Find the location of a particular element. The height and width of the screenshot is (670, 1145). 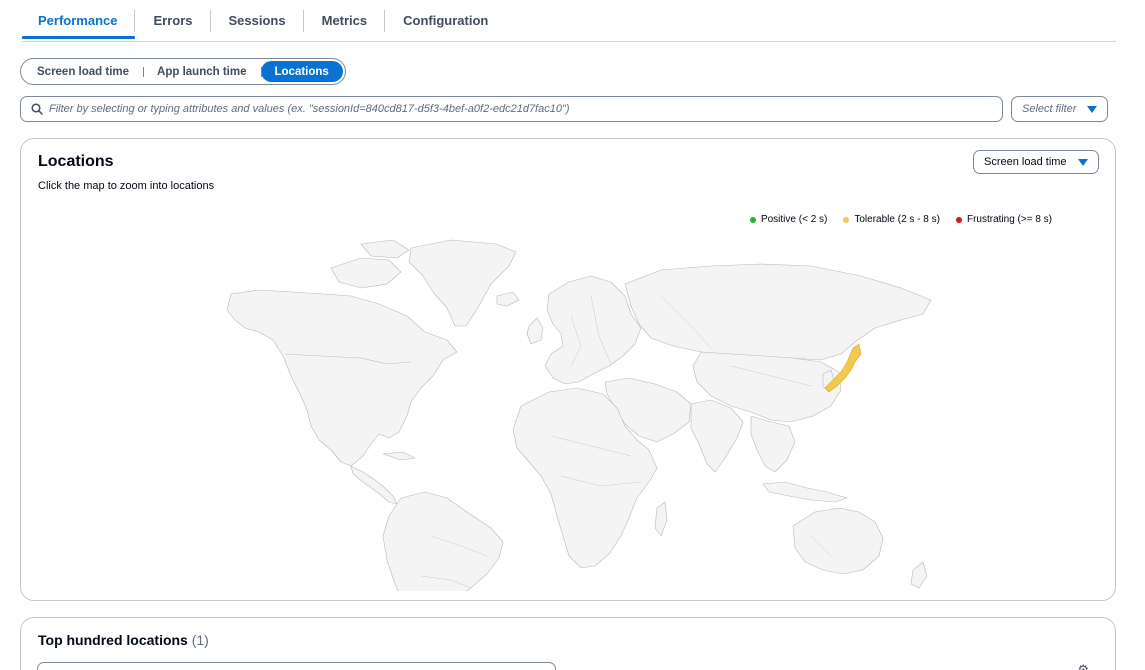

search-icon is located at coordinates (37, 109).